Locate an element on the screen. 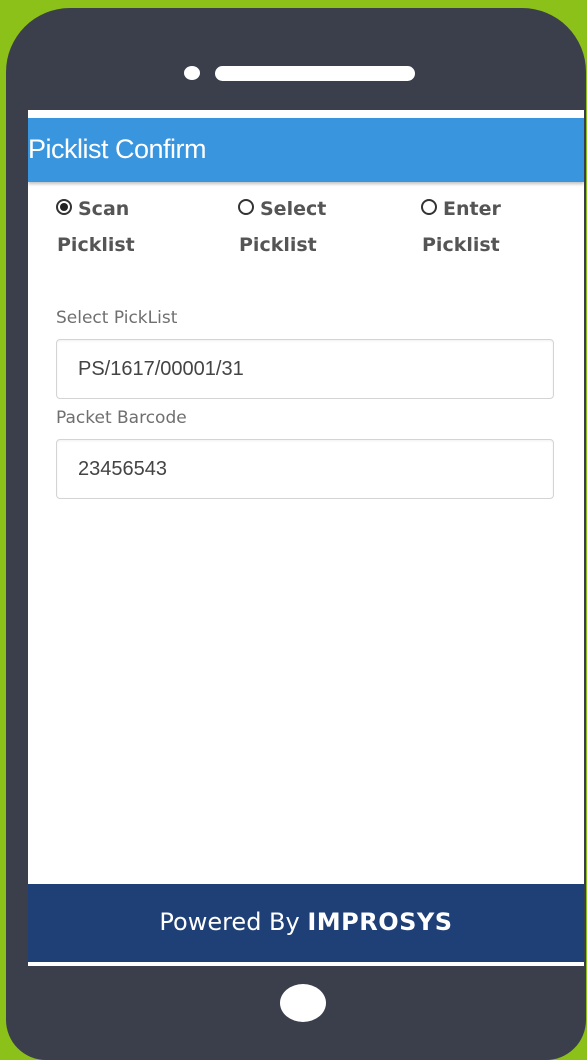  speaker-grille-icon is located at coordinates (315, 73).